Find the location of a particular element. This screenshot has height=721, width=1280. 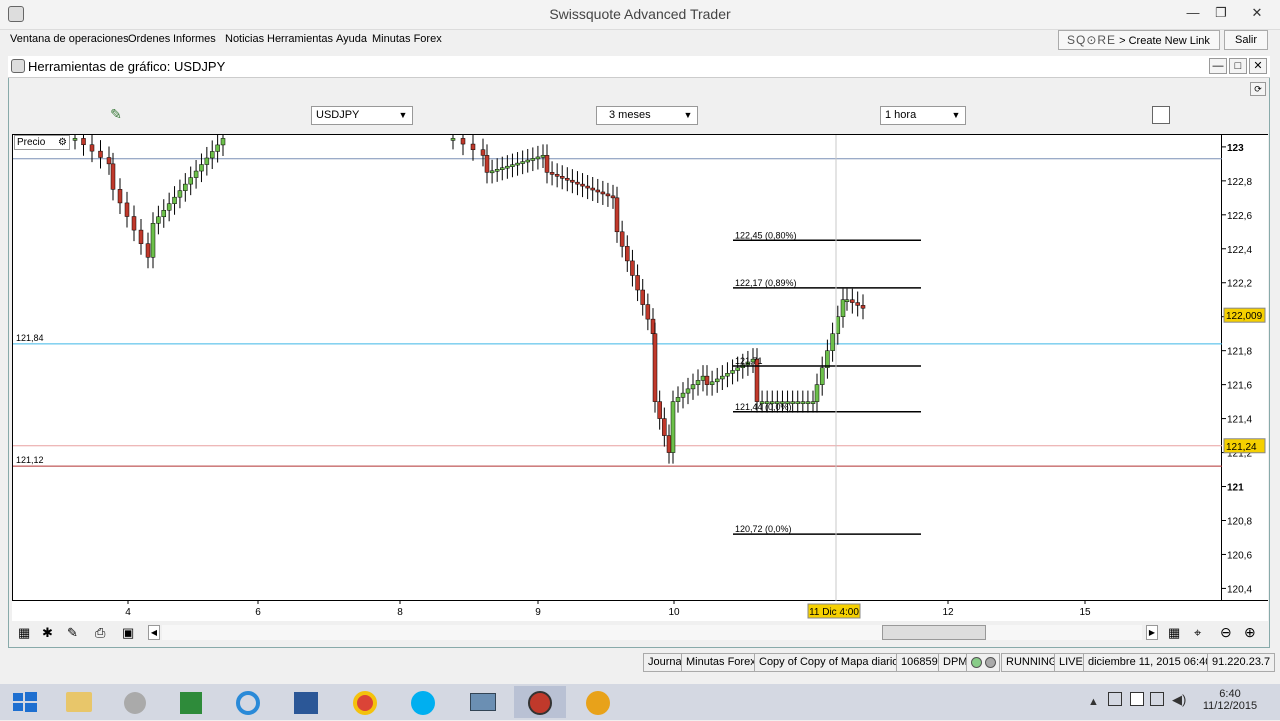

fib-level-label: 121,44 (0,0%) is located at coordinates (763, 407).